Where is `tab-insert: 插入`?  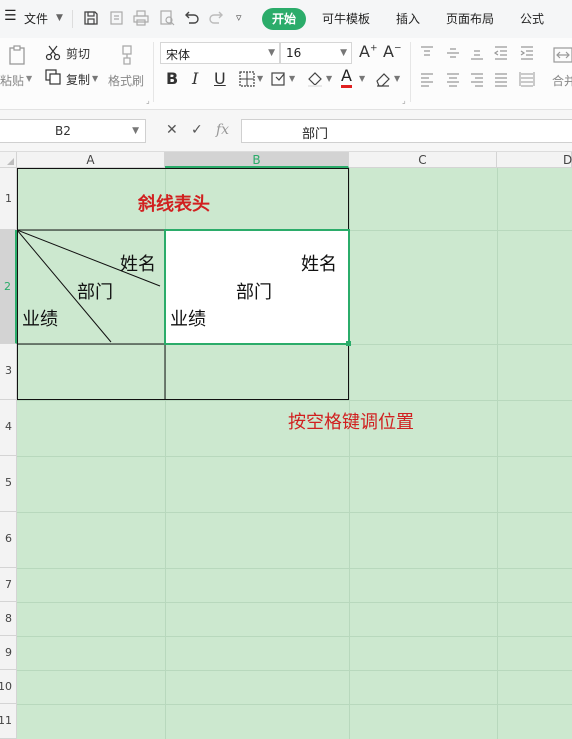 tab-insert: 插入 is located at coordinates (408, 18).